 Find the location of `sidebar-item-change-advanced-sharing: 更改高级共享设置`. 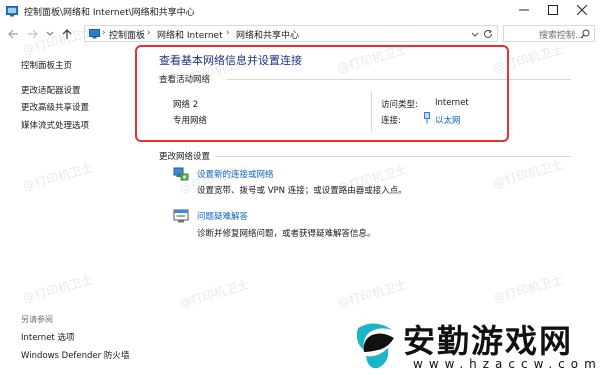

sidebar-item-change-advanced-sharing: 更改高级共享设置 is located at coordinates (55, 107).